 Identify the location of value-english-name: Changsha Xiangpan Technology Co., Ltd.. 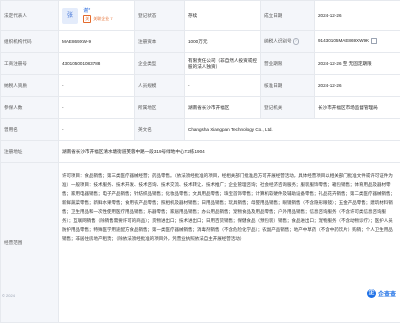
(292, 130).